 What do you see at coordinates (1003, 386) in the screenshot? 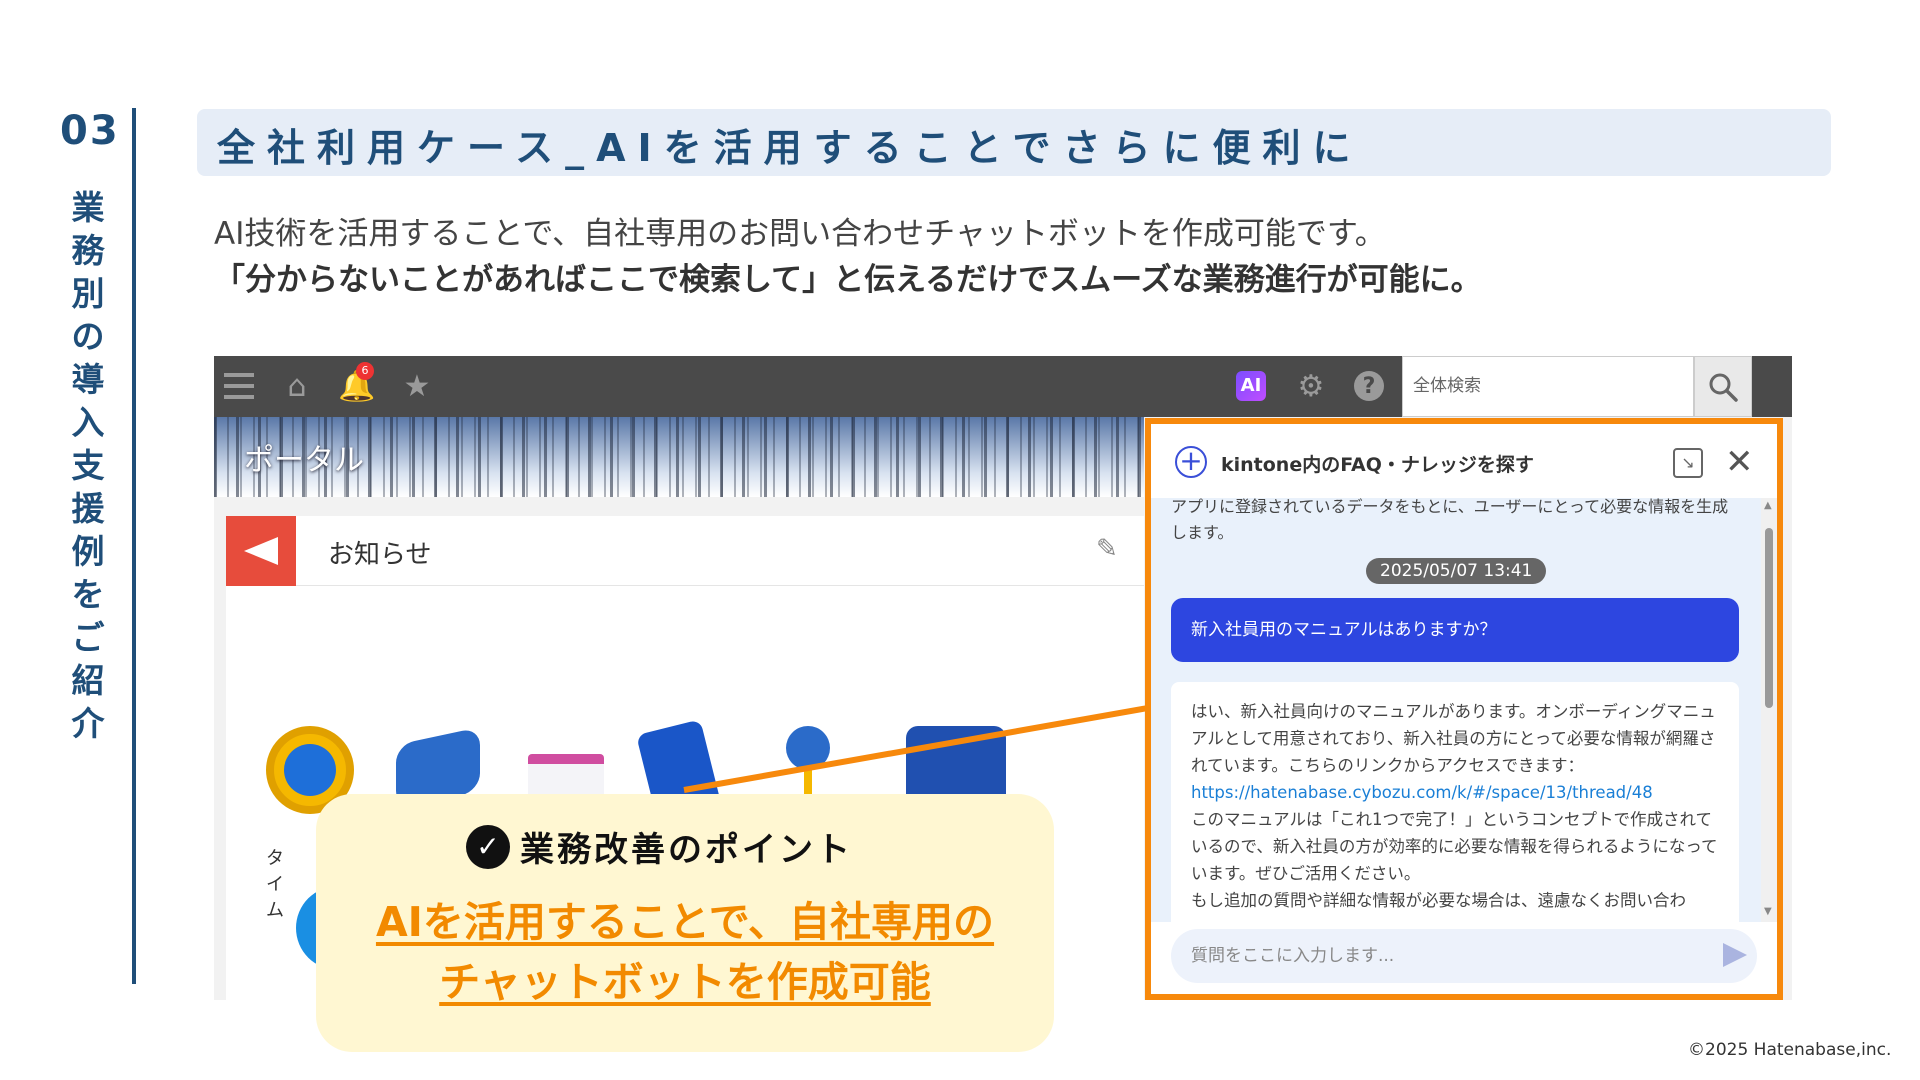
I see `kintone-header: ⌂ 🔔 6 ★ AI ⚙ ? 全体検索` at bounding box center [1003, 386].